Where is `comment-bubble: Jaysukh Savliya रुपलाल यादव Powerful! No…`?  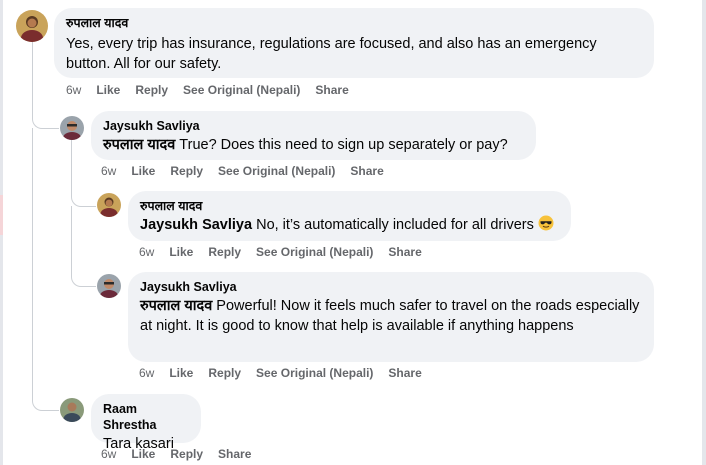 comment-bubble: Jaysukh Savliya रुपलाल यादव Powerful! No… is located at coordinates (391, 317).